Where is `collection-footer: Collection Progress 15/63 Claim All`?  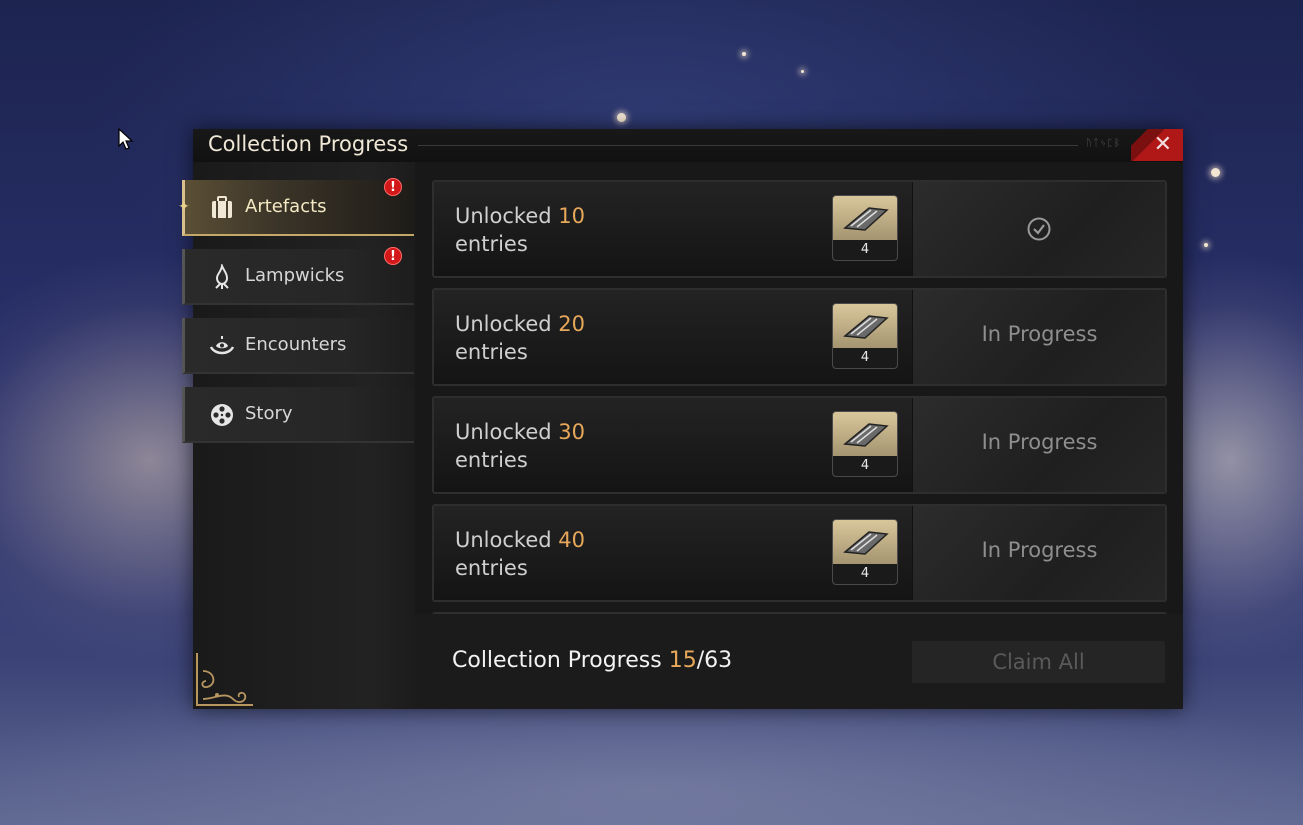 collection-footer: Collection Progress 15/63 Claim All is located at coordinates (799, 661).